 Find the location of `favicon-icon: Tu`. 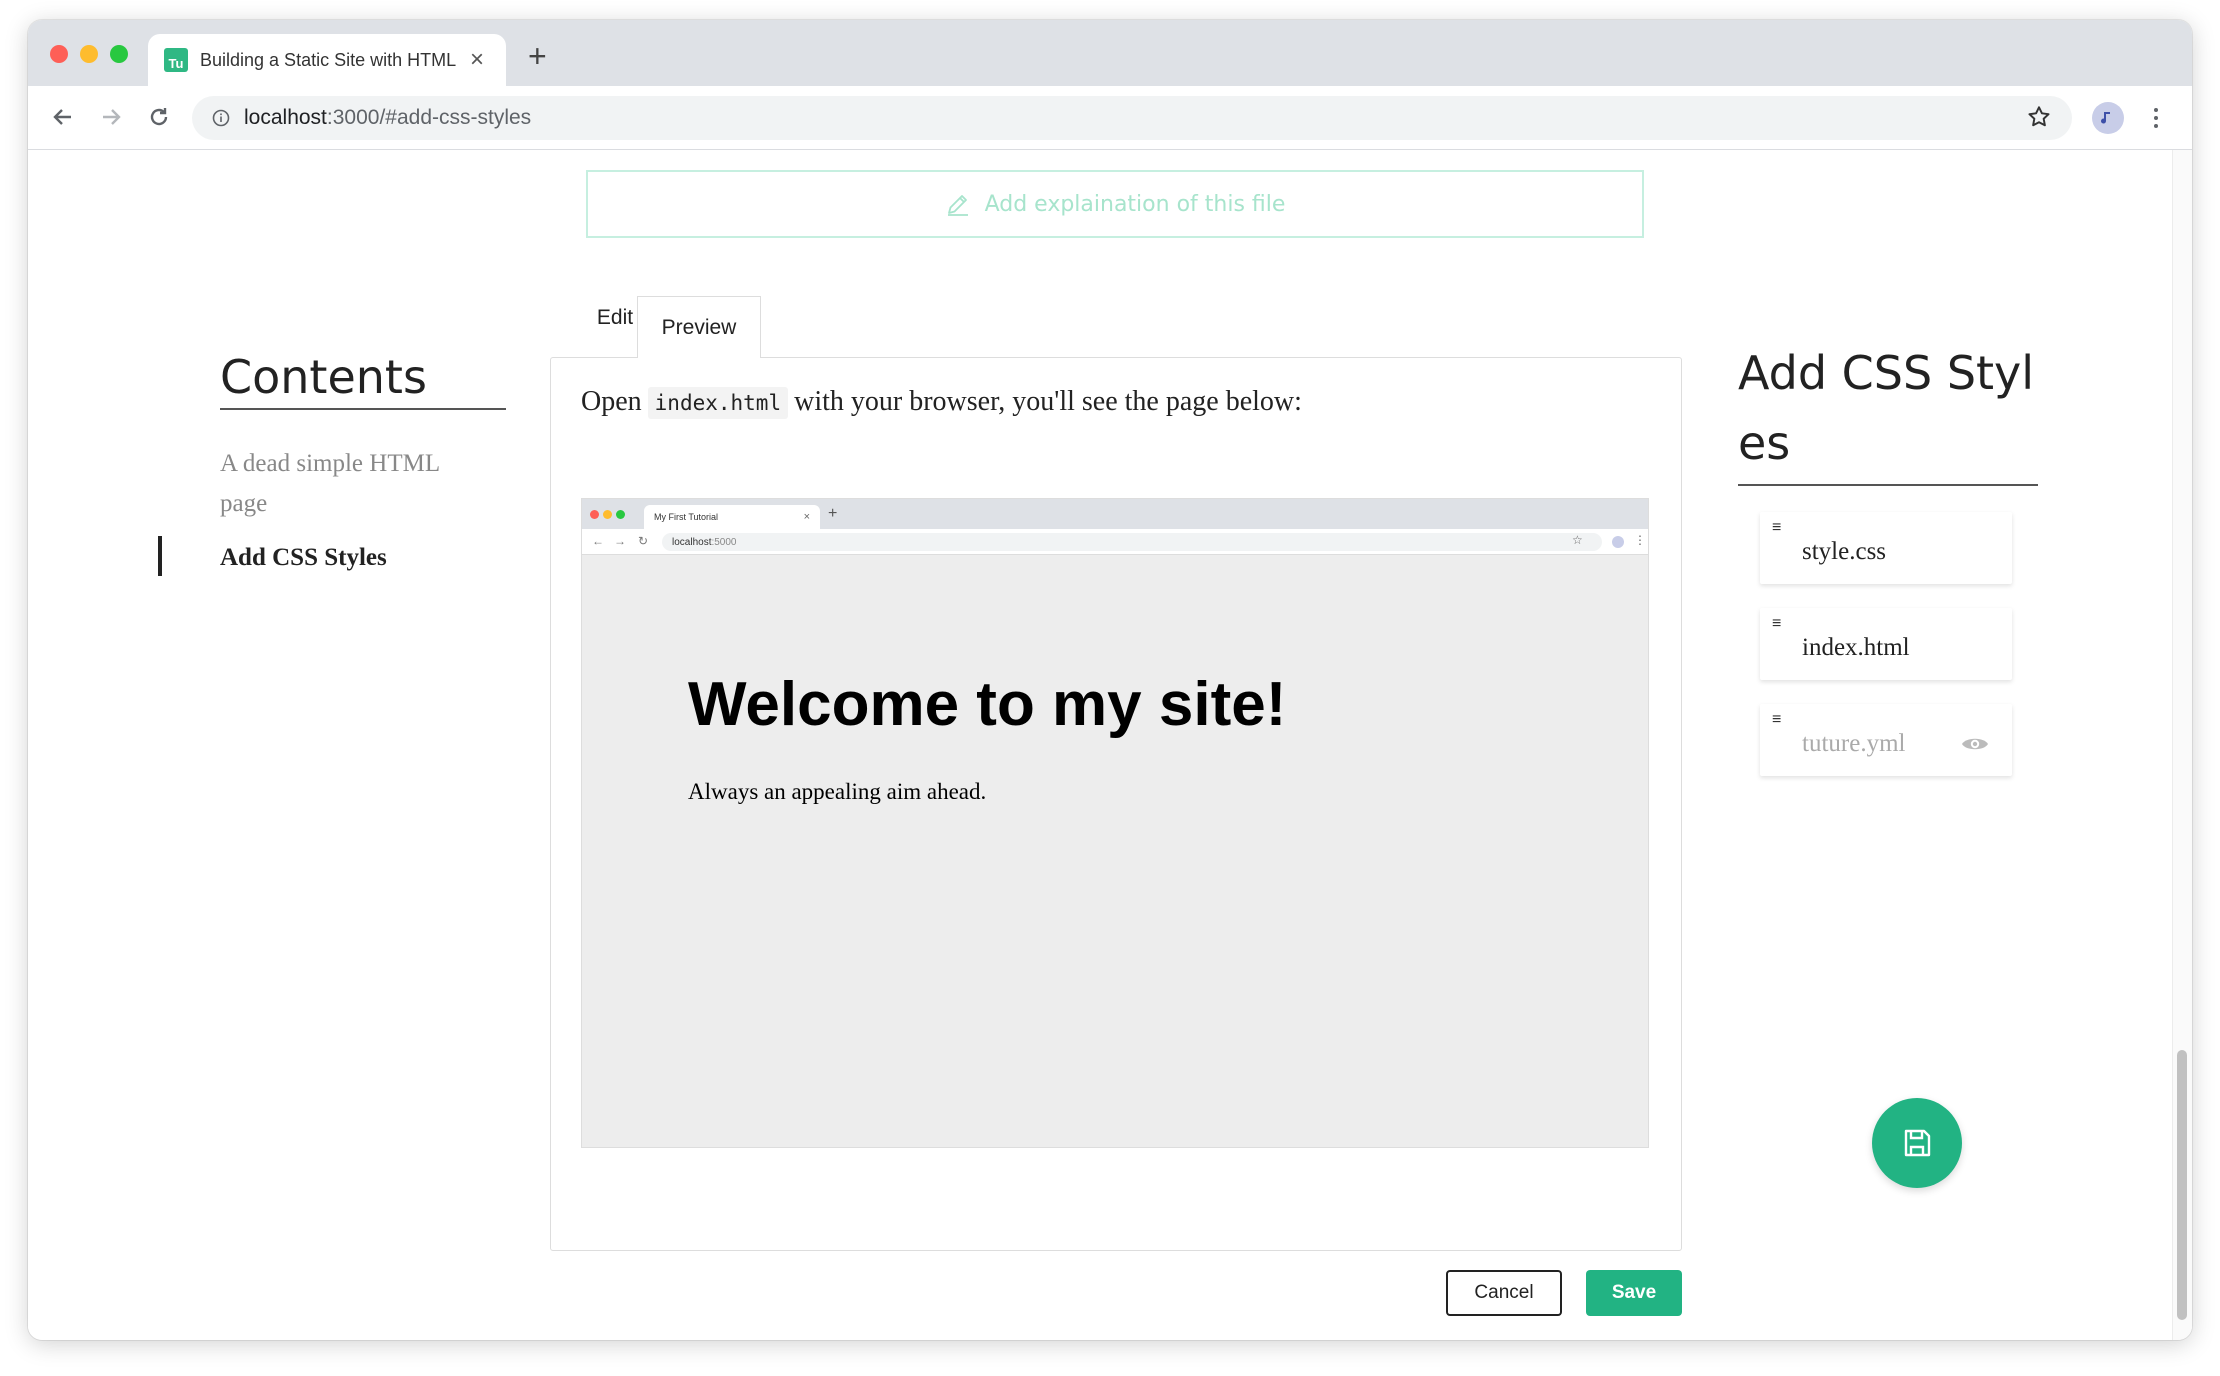

favicon-icon: Tu is located at coordinates (176, 60).